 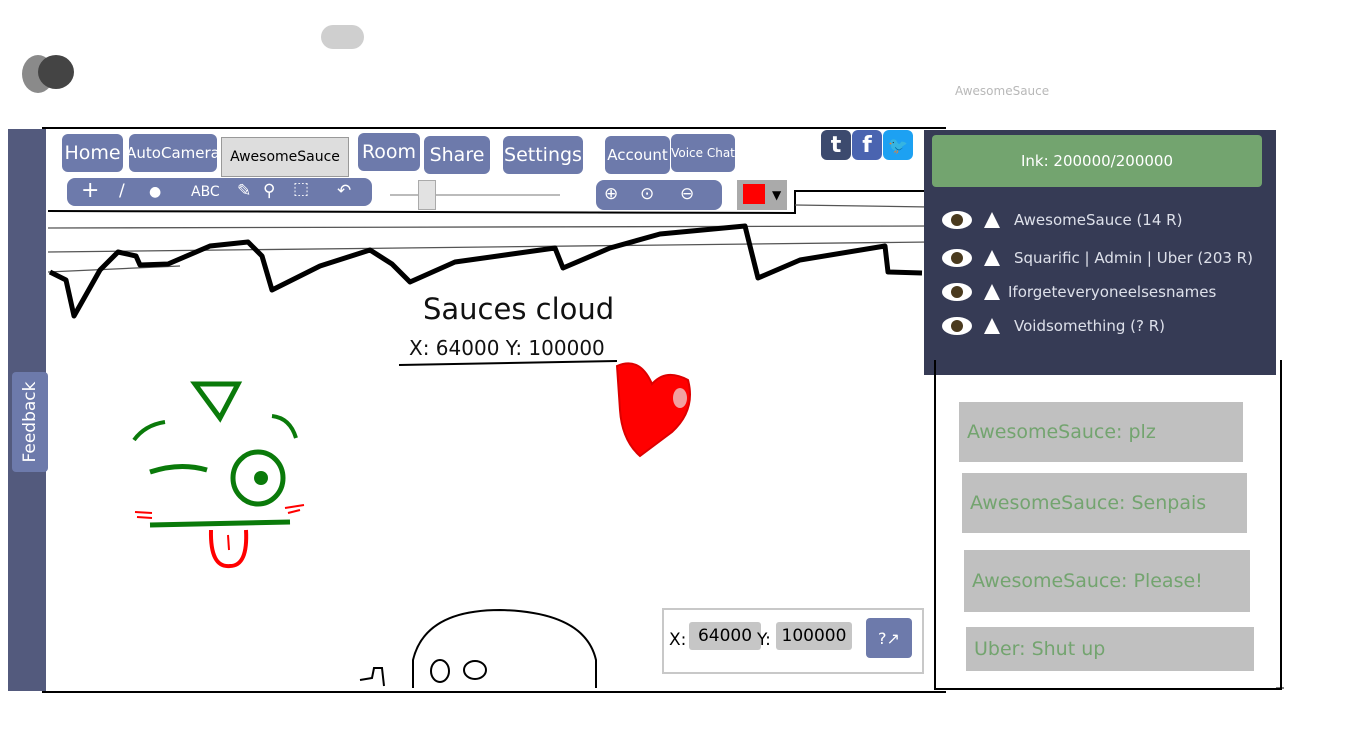 I want to click on chevron-down-icon: ▼, so click(x=776, y=195).